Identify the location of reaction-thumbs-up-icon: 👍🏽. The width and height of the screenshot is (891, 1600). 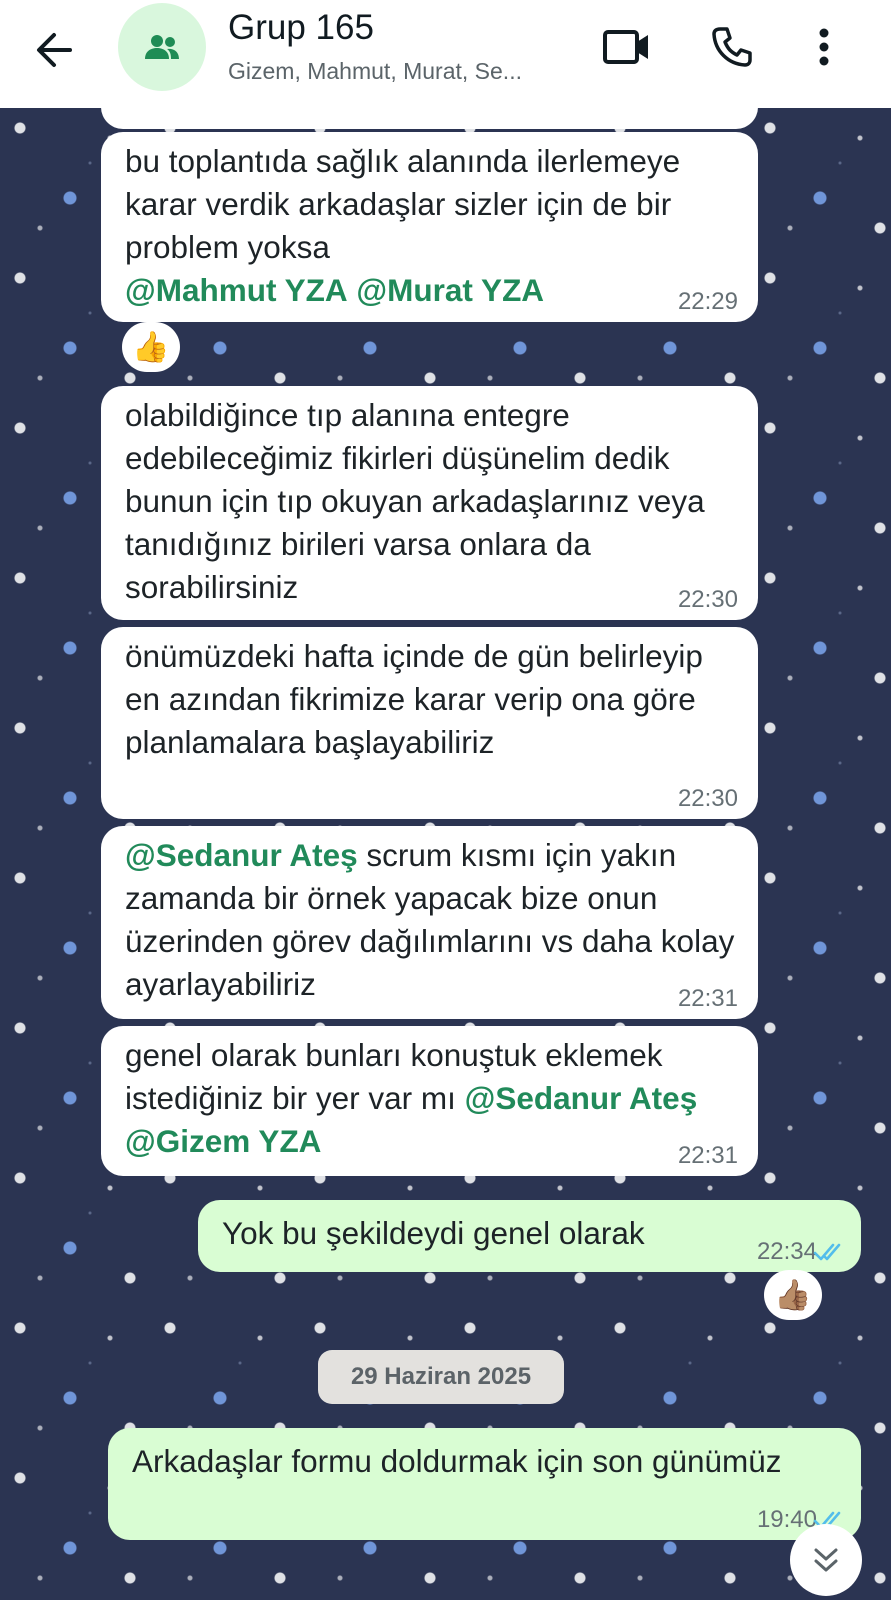
(793, 1295).